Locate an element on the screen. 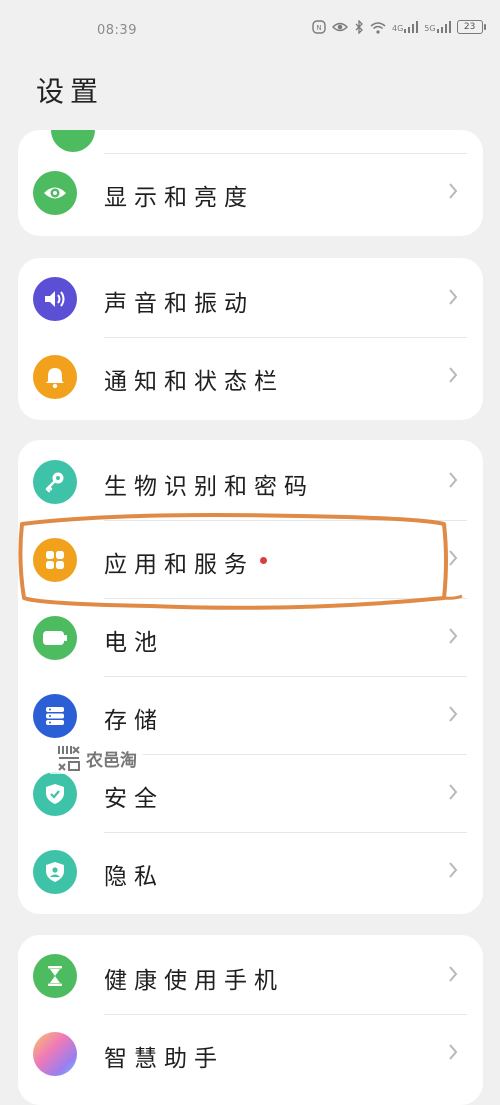  privacy-shield-icon is located at coordinates (55, 872).